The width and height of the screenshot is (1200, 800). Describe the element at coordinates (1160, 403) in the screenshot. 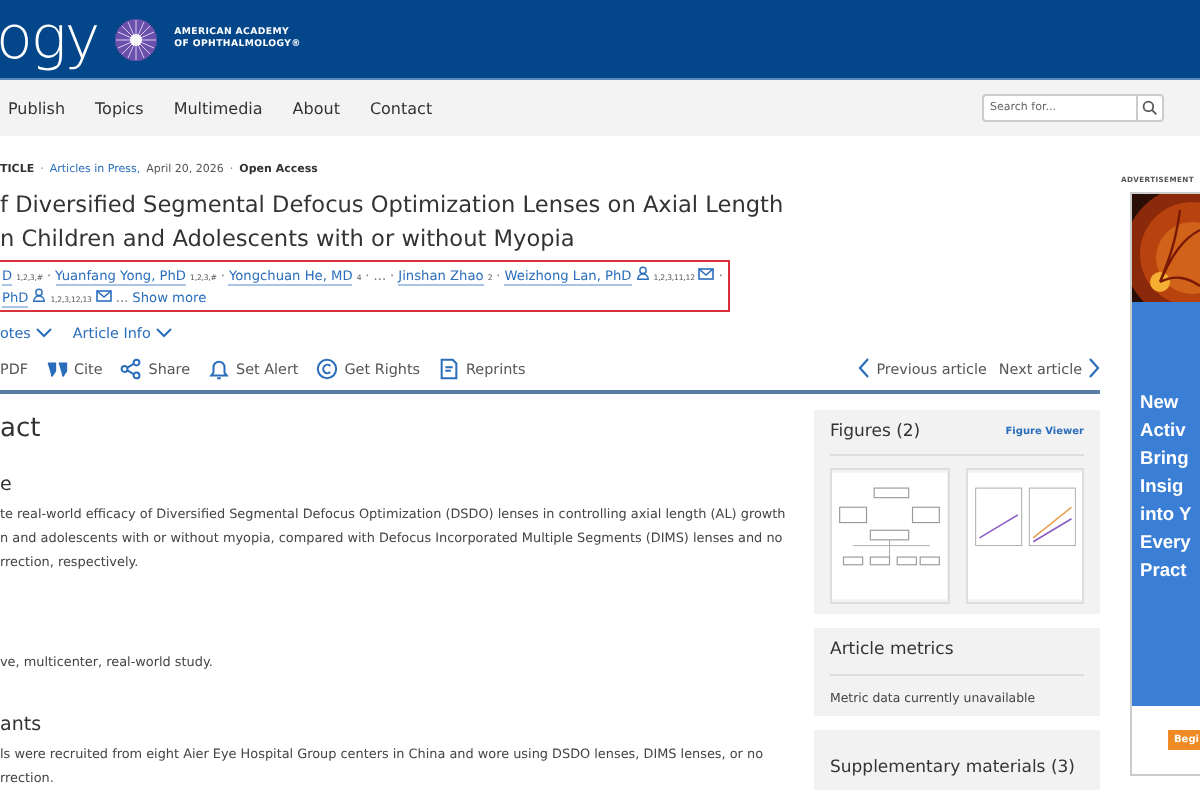

I see `ad-headline: New` at that location.